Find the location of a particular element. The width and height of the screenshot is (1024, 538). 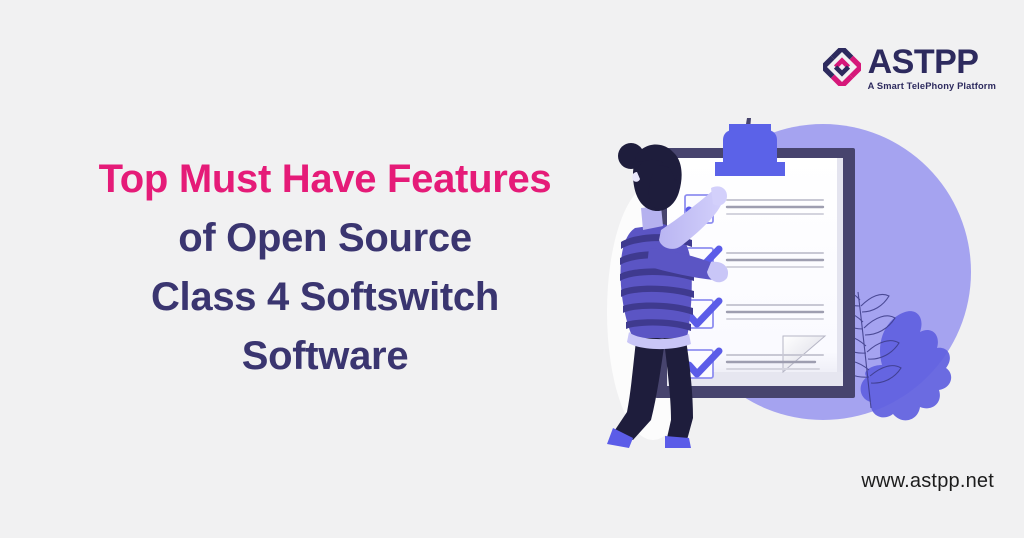

headline-line-2: of Open Source is located at coordinates (325, 238).